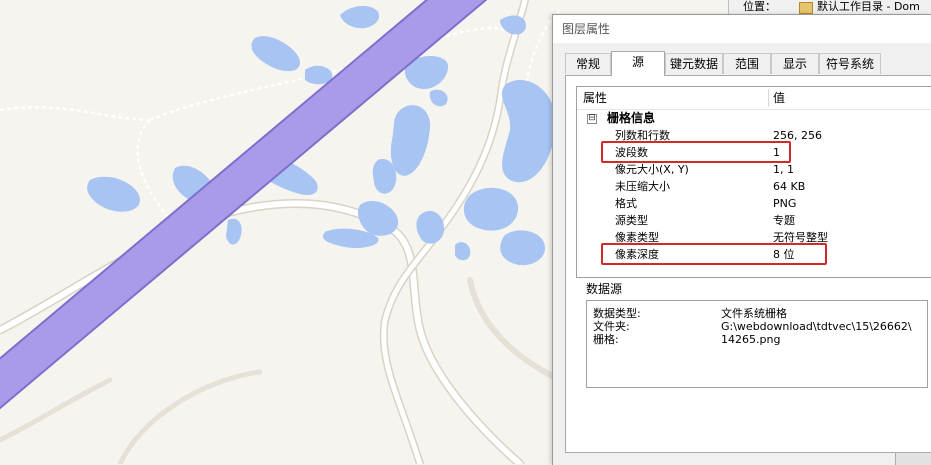 The height and width of the screenshot is (465, 931). I want to click on dialog-title: 图层属性, so click(742, 29).